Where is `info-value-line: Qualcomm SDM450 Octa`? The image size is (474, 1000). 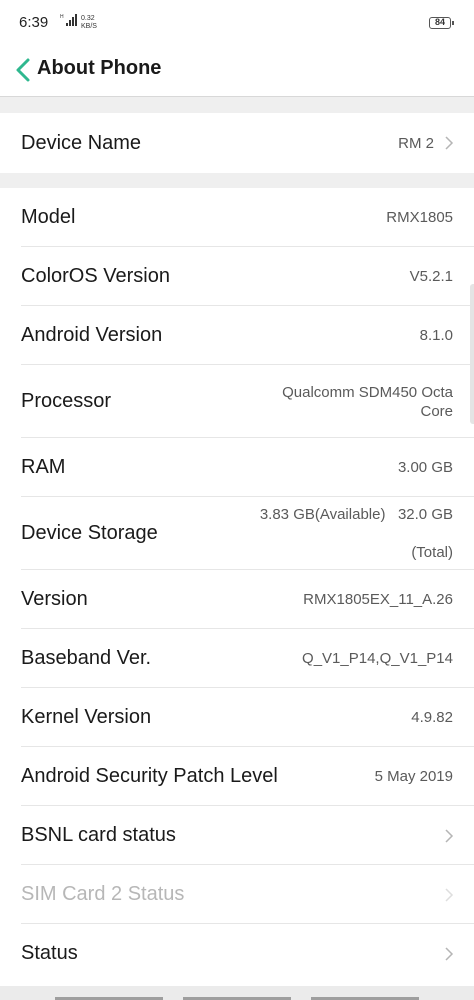 info-value-line: Qualcomm SDM450 Octa is located at coordinates (367, 392).